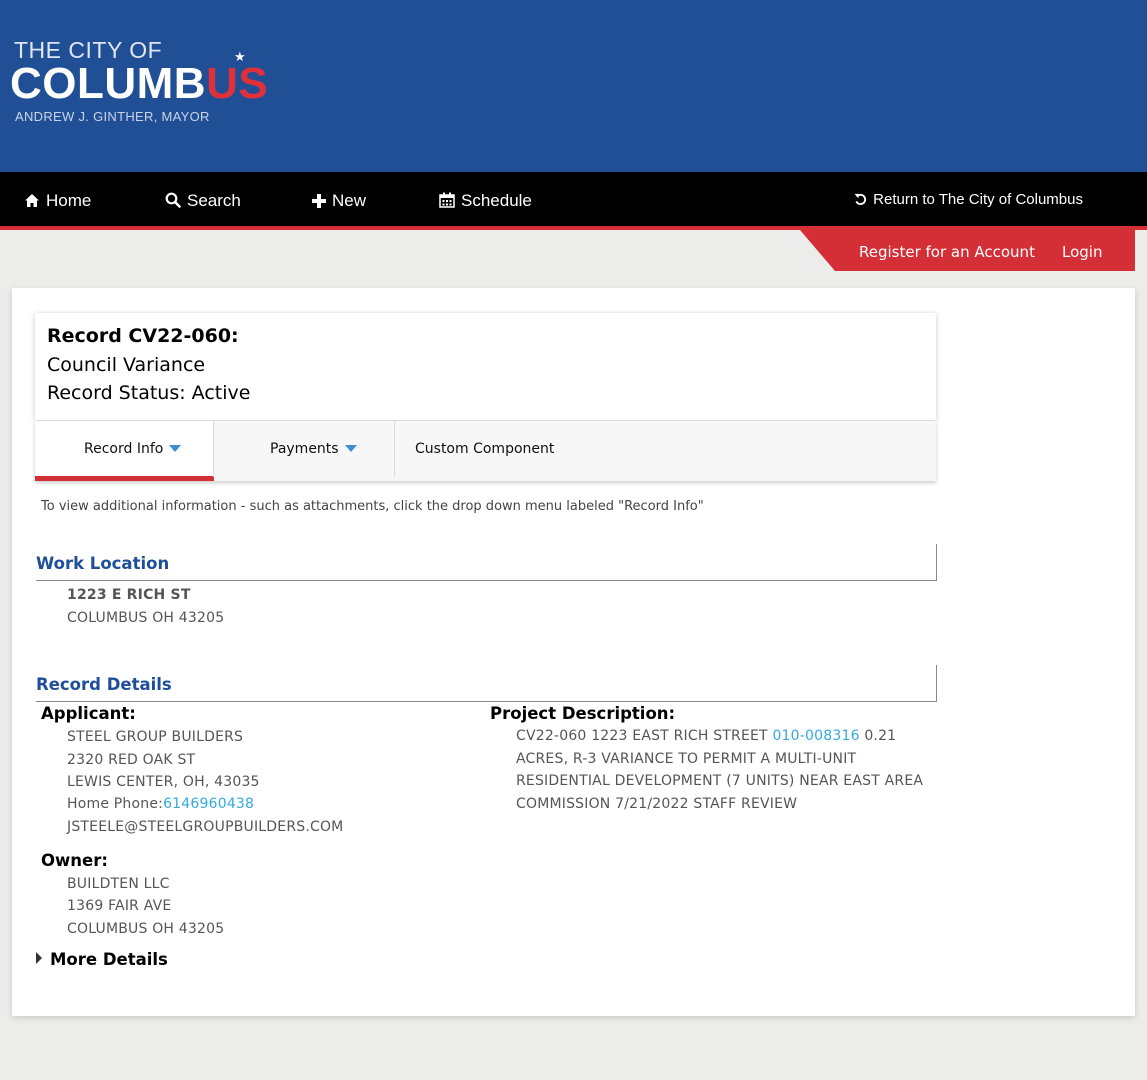 The image size is (1147, 1080). I want to click on tab-record-info: Record Info, so click(124, 451).